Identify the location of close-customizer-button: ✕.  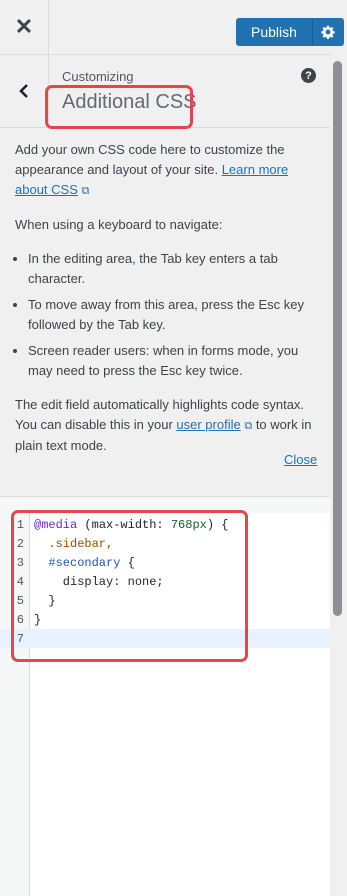
(24, 27).